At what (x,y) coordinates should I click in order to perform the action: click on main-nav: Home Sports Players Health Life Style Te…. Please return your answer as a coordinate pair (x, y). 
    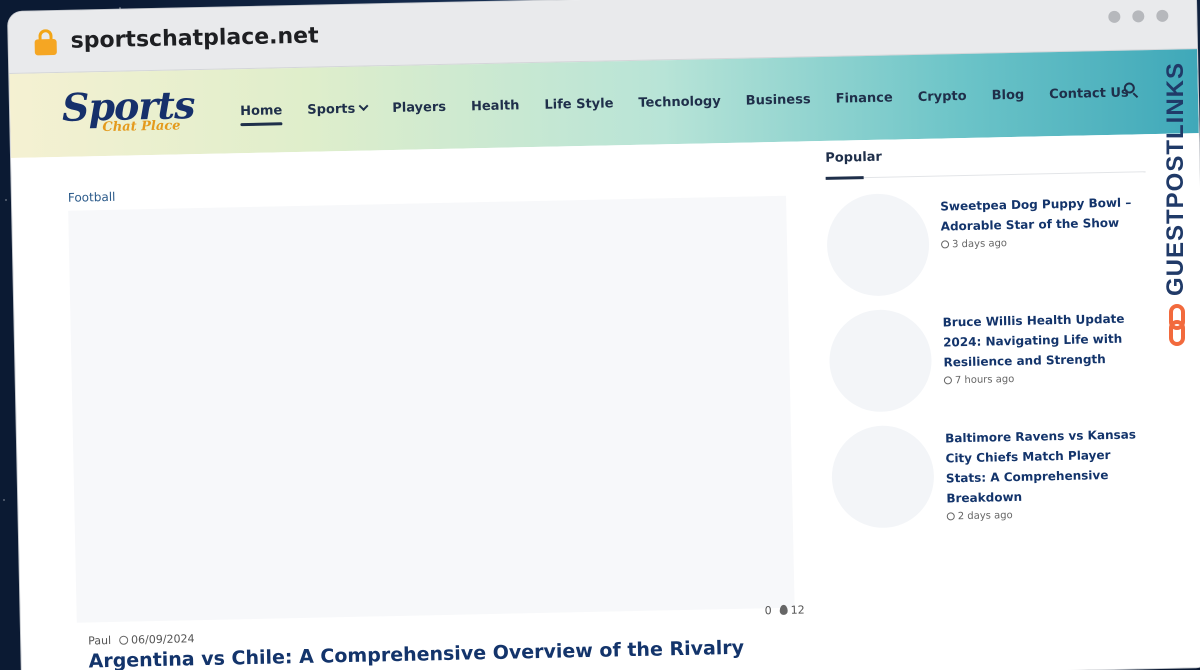
    Looking at the image, I should click on (684, 102).